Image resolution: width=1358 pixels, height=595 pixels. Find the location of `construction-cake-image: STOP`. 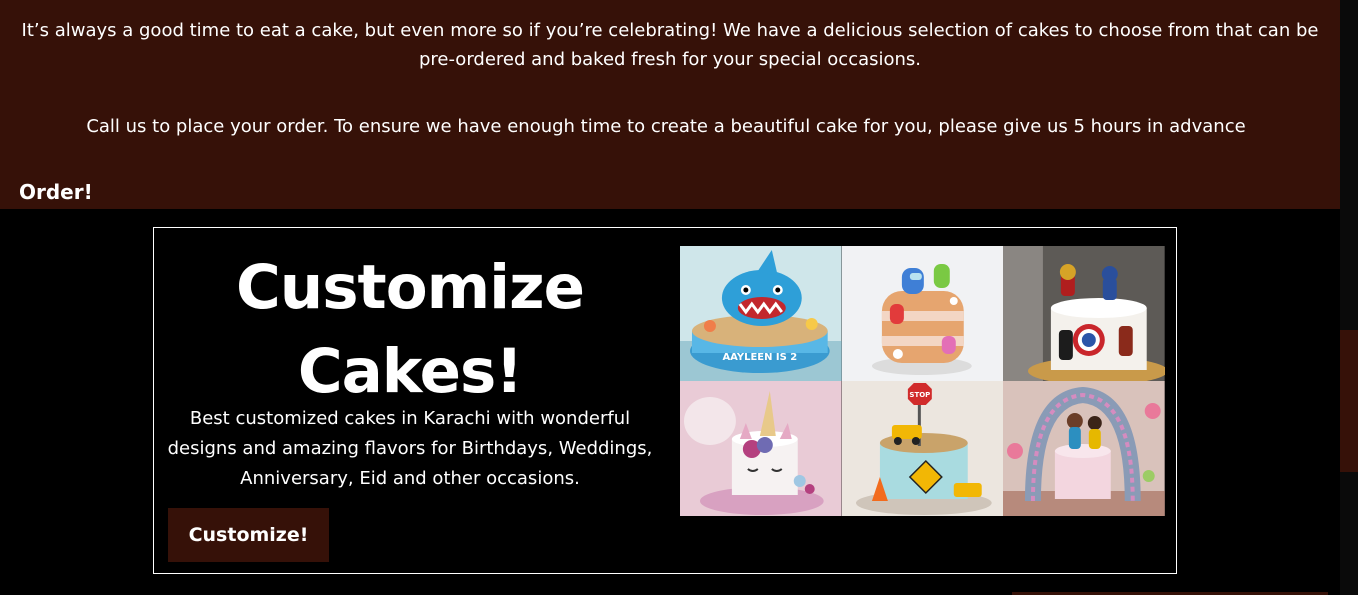

construction-cake-image: STOP is located at coordinates (922, 448).